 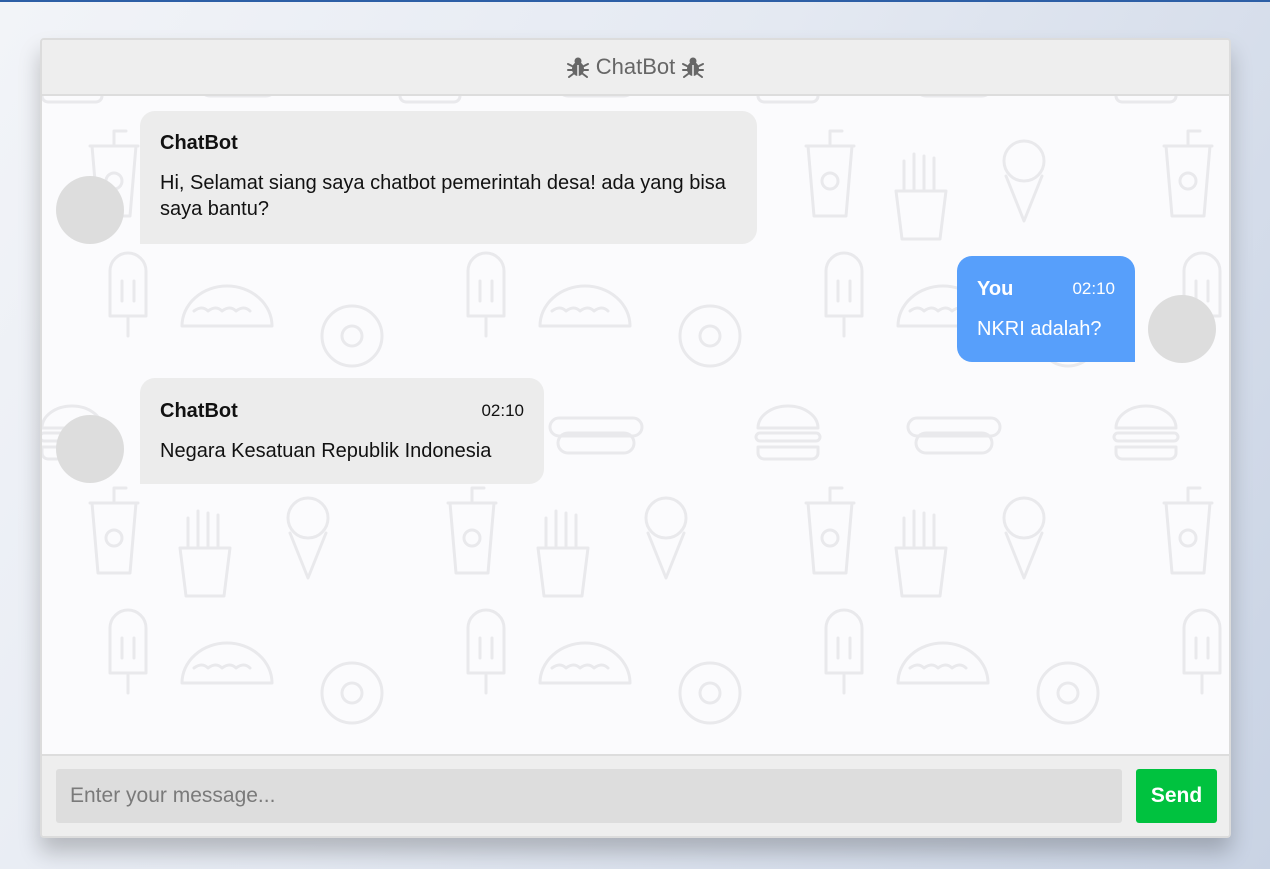 What do you see at coordinates (448, 143) in the screenshot?
I see `message-info: ChatBot` at bounding box center [448, 143].